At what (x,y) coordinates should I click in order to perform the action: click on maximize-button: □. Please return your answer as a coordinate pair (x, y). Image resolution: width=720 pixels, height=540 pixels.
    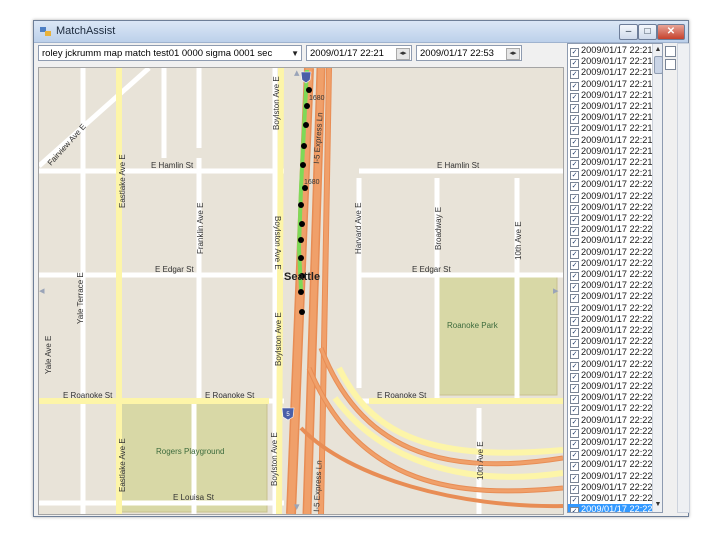
    Looking at the image, I should click on (647, 32).